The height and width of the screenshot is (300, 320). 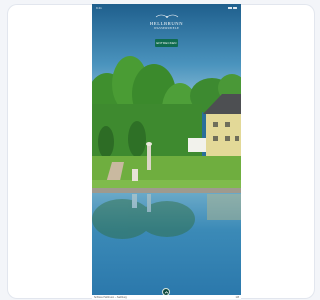 What do you see at coordinates (166, 8) in the screenshot?
I see `status-bar: 9:41` at bounding box center [166, 8].